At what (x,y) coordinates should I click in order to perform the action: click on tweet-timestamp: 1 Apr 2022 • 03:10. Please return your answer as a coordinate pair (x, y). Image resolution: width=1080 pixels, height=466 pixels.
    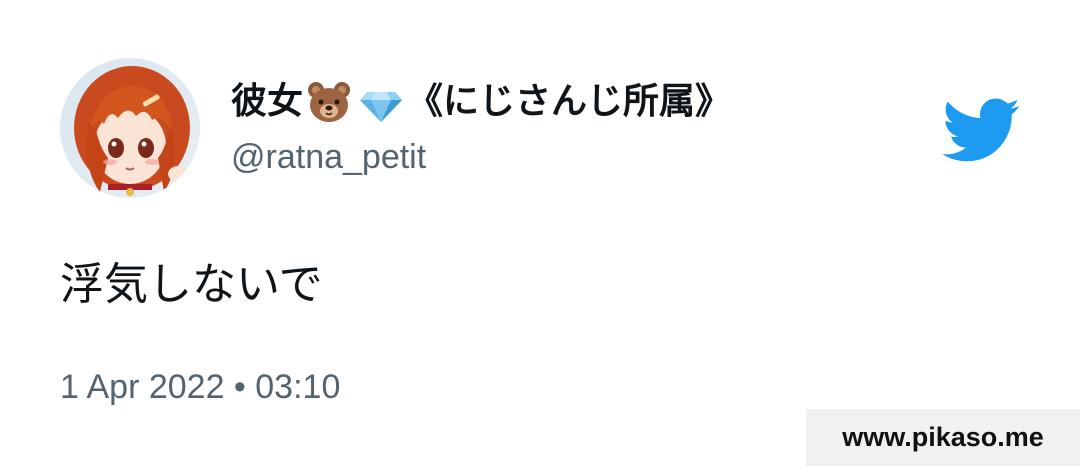
    Looking at the image, I should click on (200, 387).